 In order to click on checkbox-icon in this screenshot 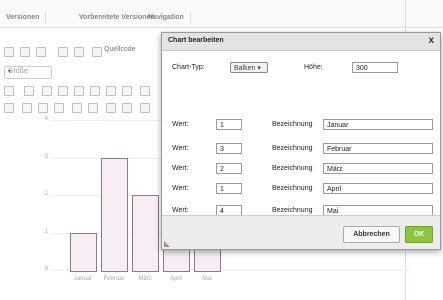, I will do `click(63, 91)`.